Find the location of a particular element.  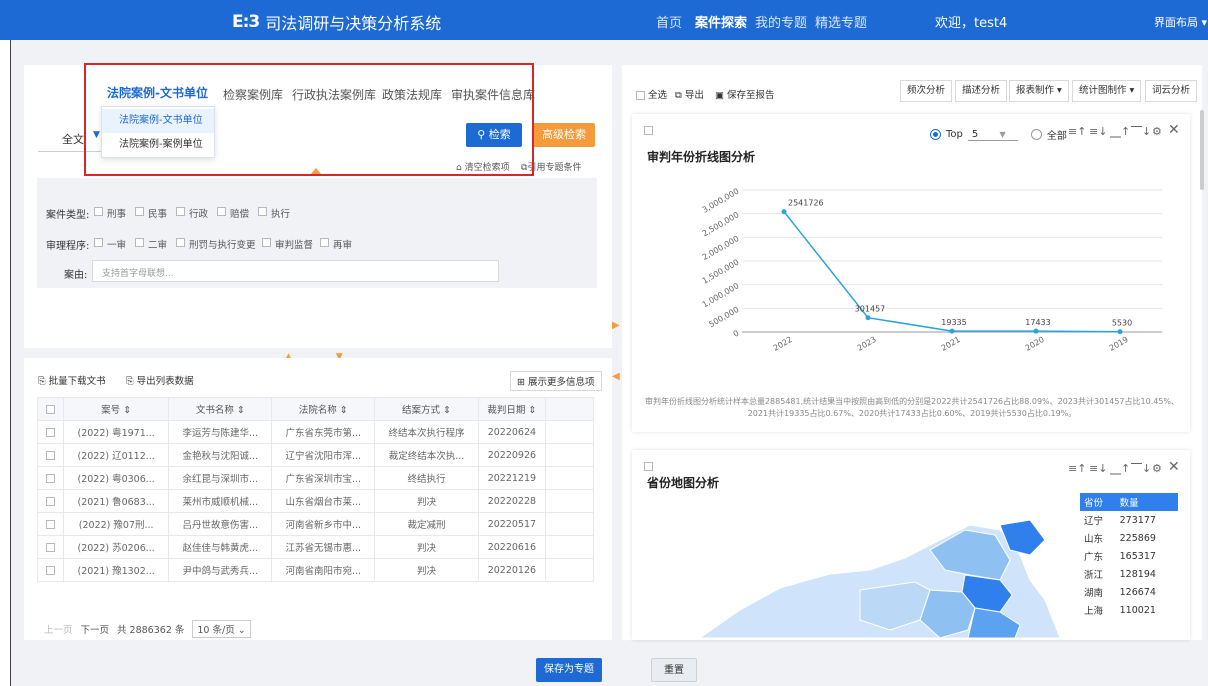

total-count: 共 2886362 条 is located at coordinates (151, 630).